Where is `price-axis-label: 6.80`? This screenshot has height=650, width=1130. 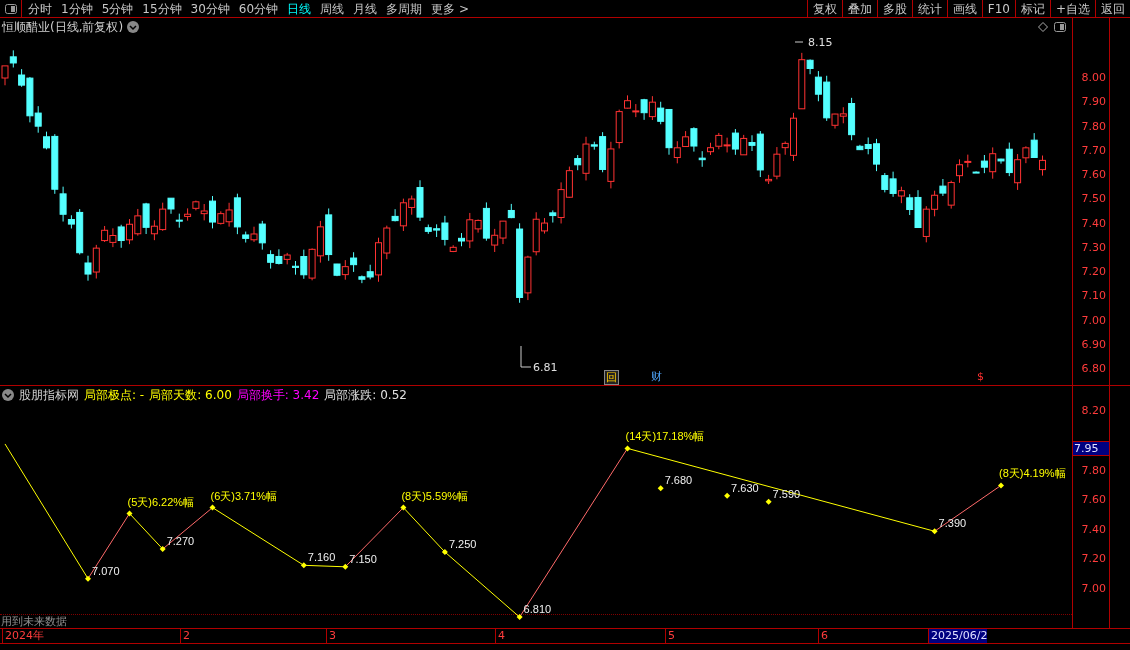
price-axis-label: 6.80 is located at coordinates (1093, 368).